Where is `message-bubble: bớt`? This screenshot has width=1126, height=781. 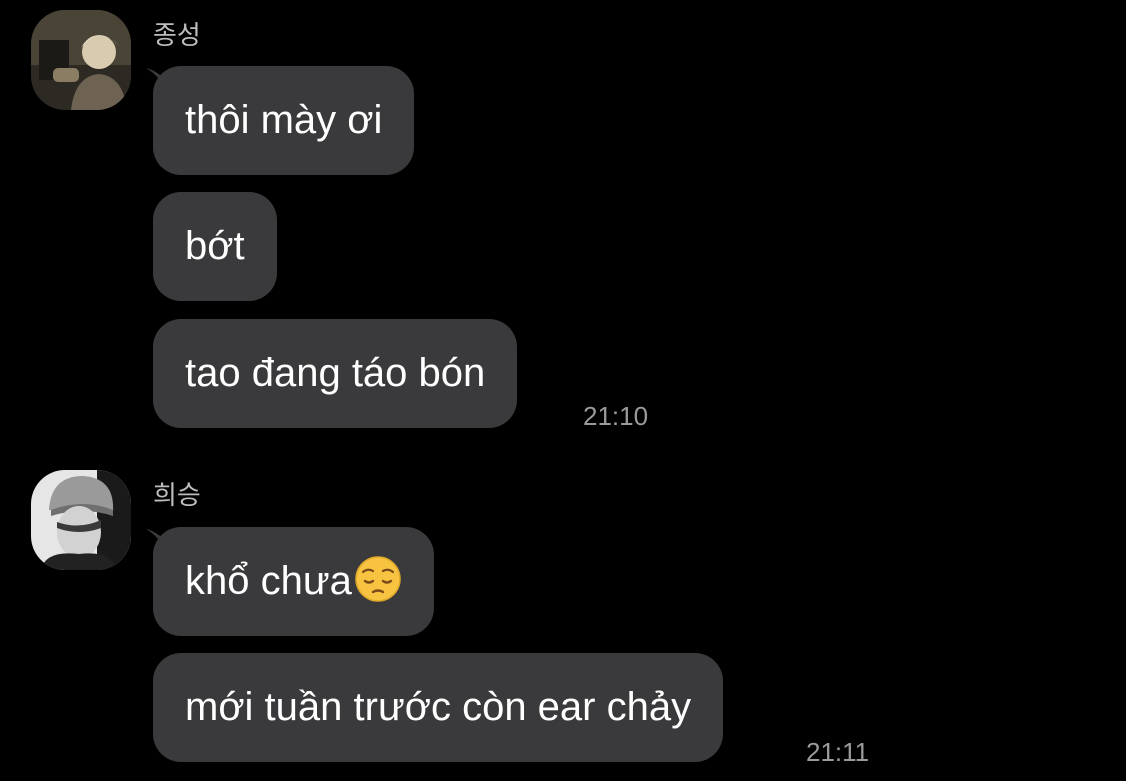
message-bubble: bớt is located at coordinates (215, 246).